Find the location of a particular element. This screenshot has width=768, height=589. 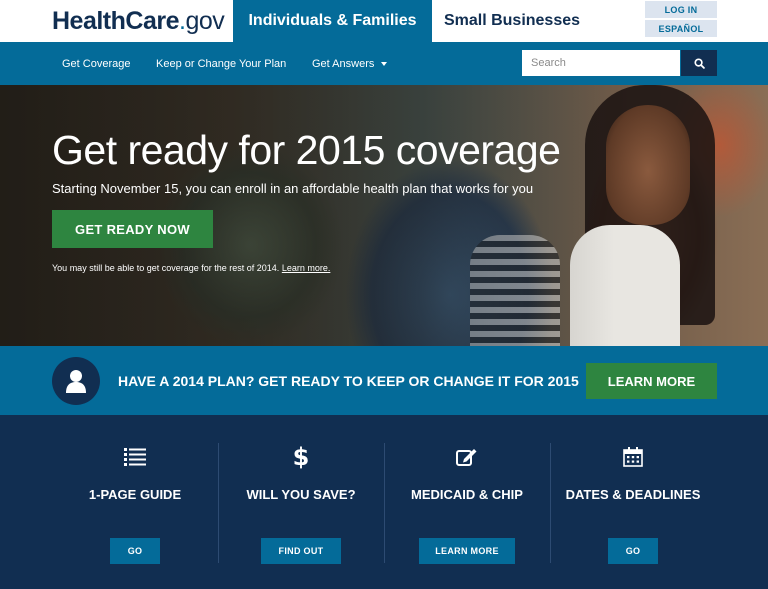

card-title: WILL YOU SAVE? is located at coordinates (301, 494).